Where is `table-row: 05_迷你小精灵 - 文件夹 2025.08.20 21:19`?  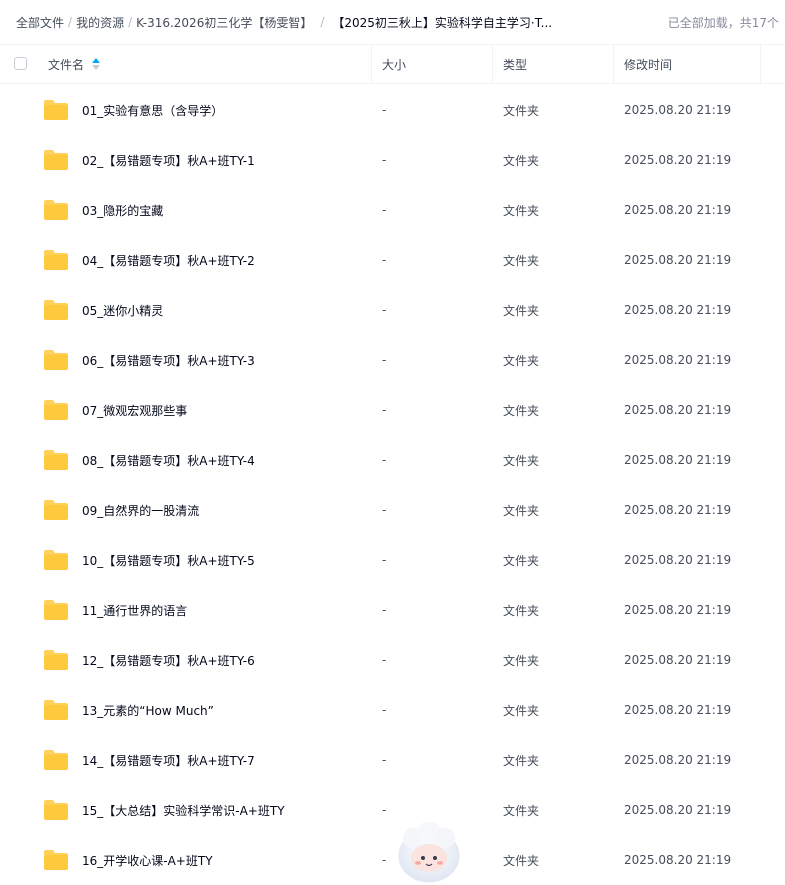
table-row: 05_迷你小精灵 - 文件夹 2025.08.20 21:19 is located at coordinates (392, 310).